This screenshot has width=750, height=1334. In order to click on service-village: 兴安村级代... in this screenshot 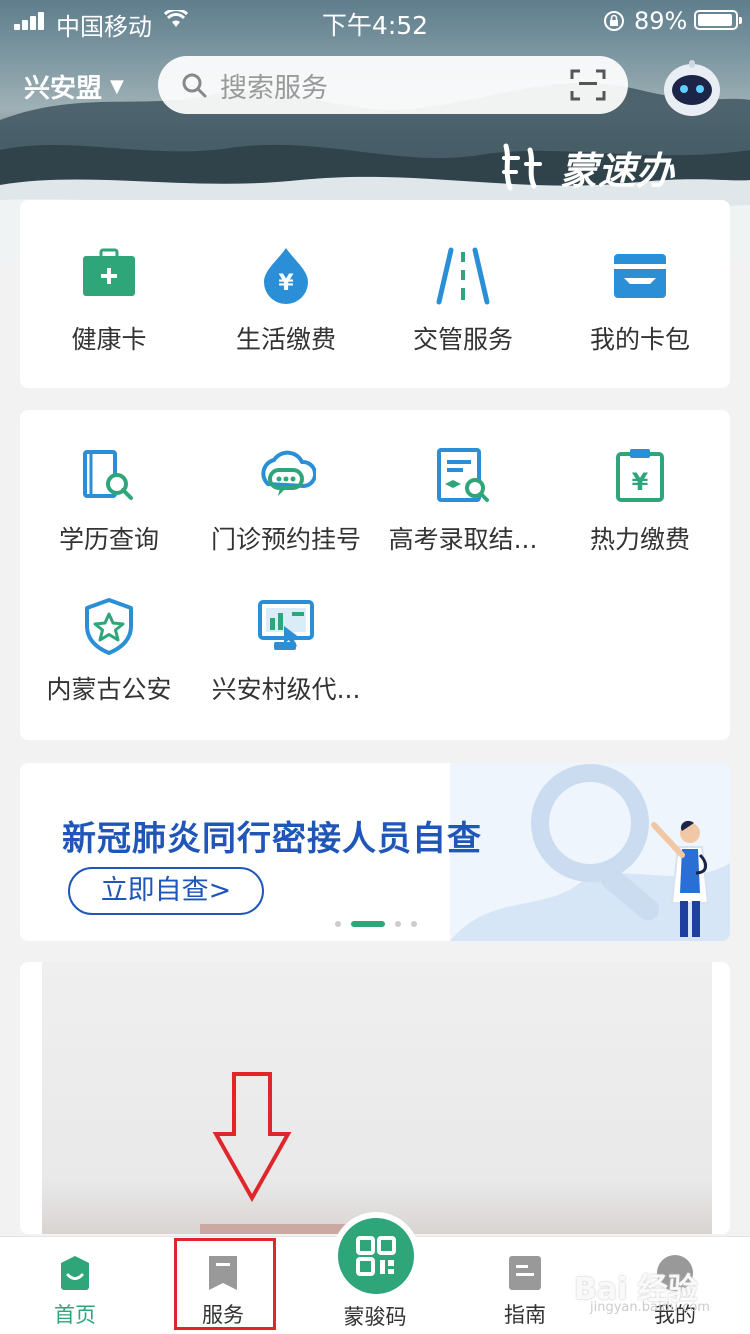, I will do `click(286, 651)`.